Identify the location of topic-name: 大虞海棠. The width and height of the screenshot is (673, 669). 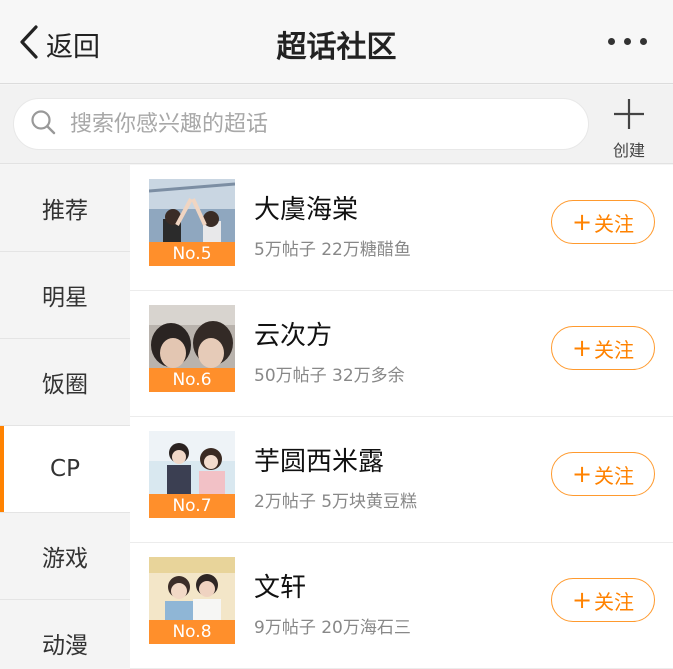
(306, 210).